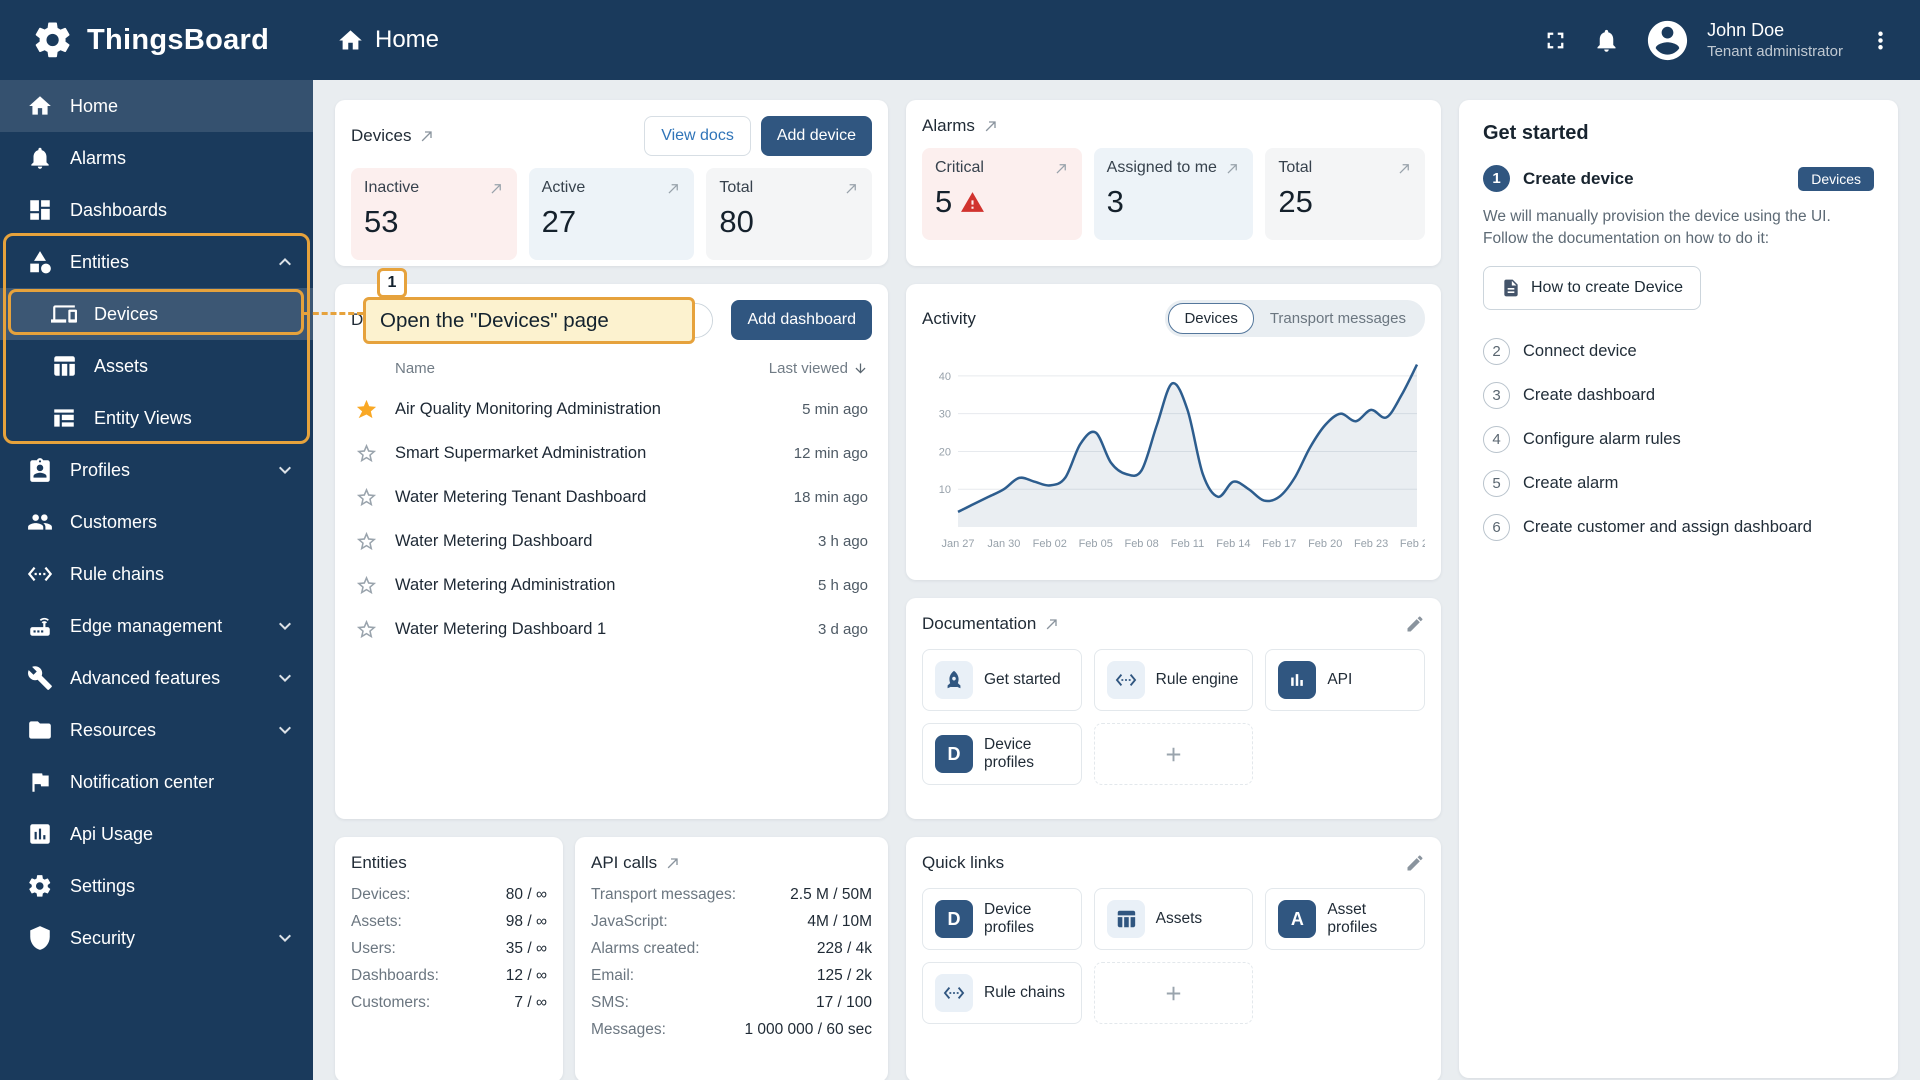  I want to click on sidebar-item-edge-management: Edge management, so click(156, 626).